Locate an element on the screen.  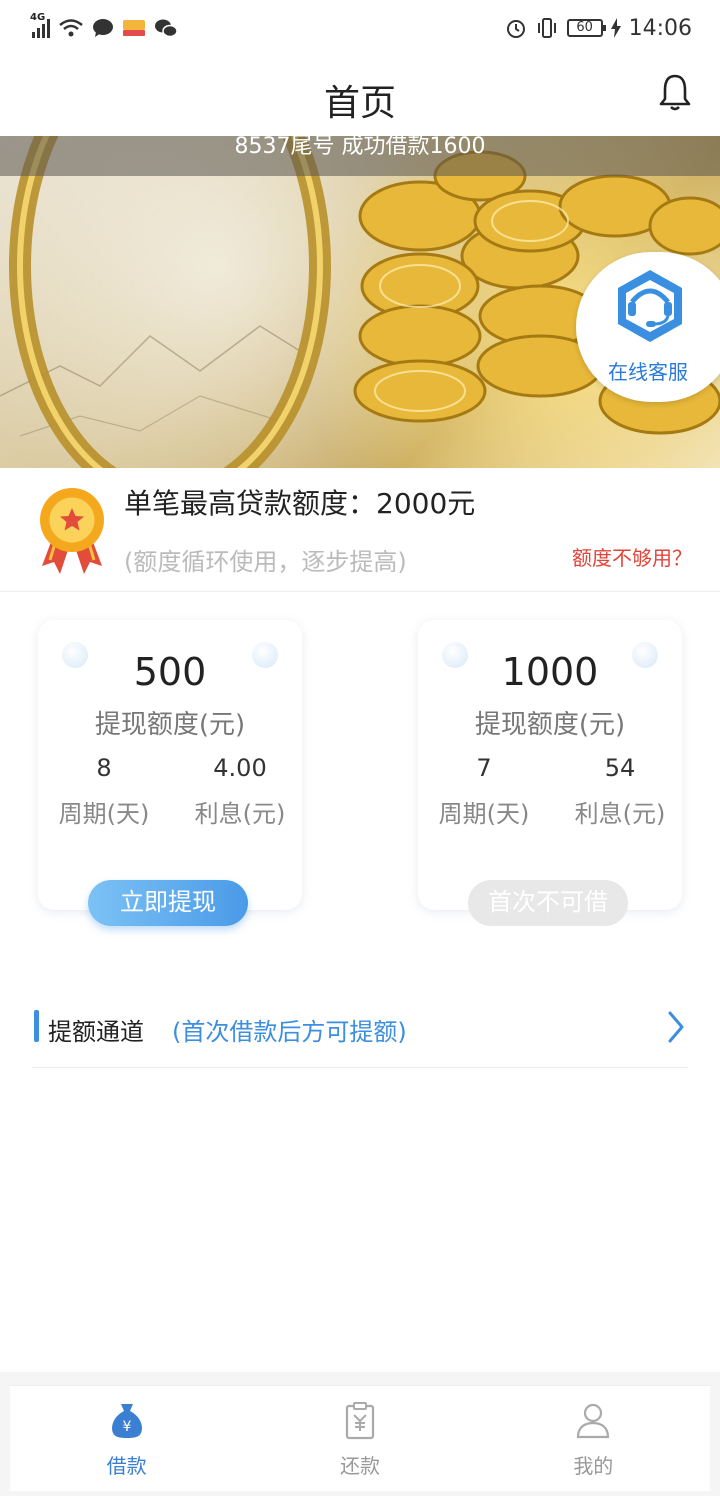
interest-stat: 54 利息(元) is located at coordinates (620, 791).